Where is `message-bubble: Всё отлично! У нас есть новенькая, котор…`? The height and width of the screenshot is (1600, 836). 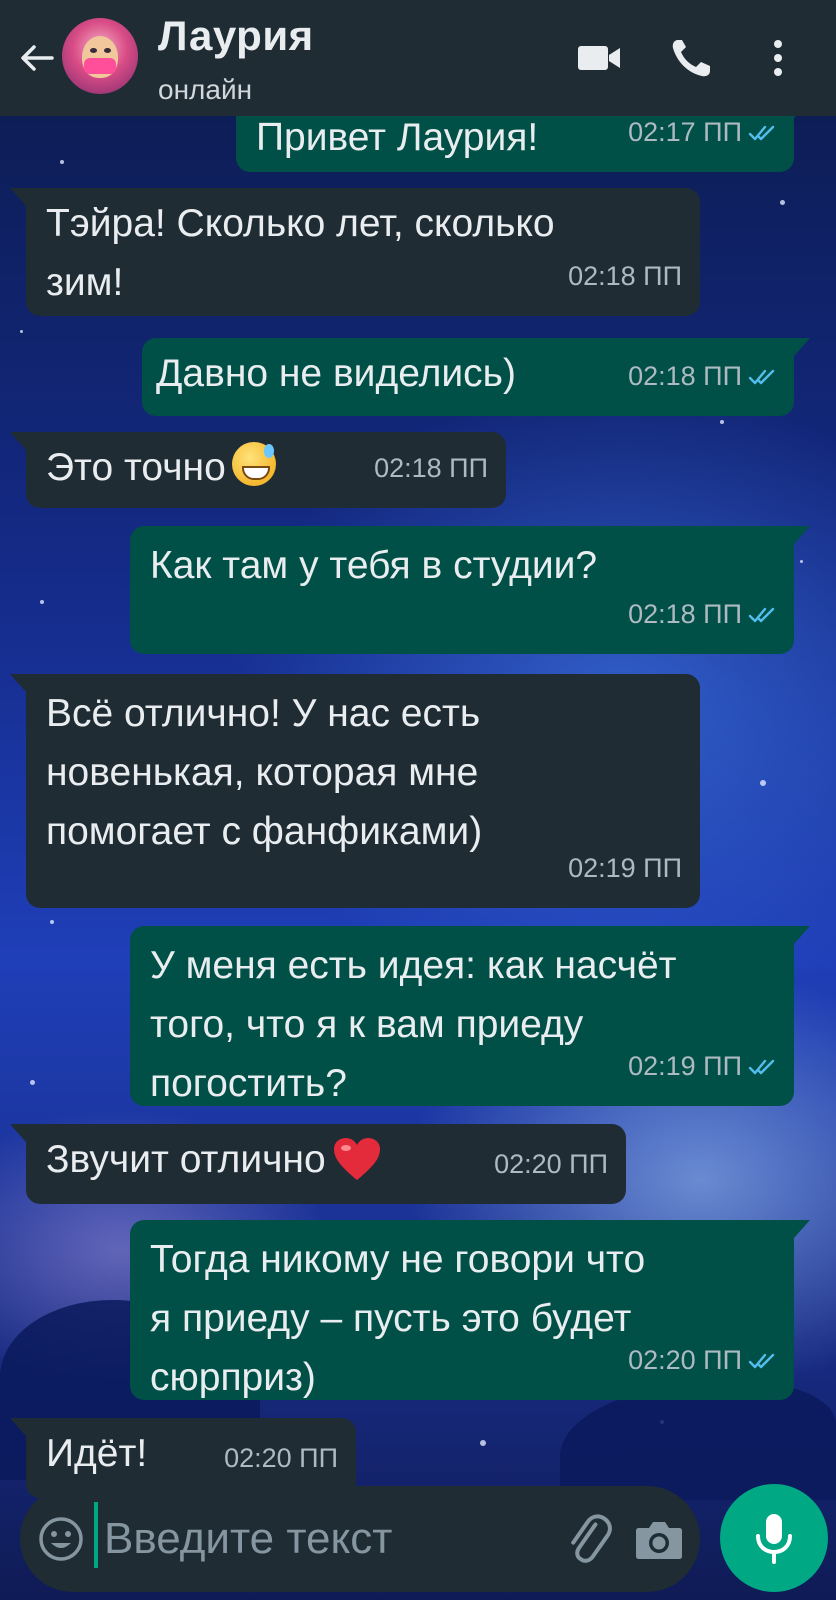
message-bubble: Всё отлично! У нас есть новенькая, котор… is located at coordinates (355, 791).